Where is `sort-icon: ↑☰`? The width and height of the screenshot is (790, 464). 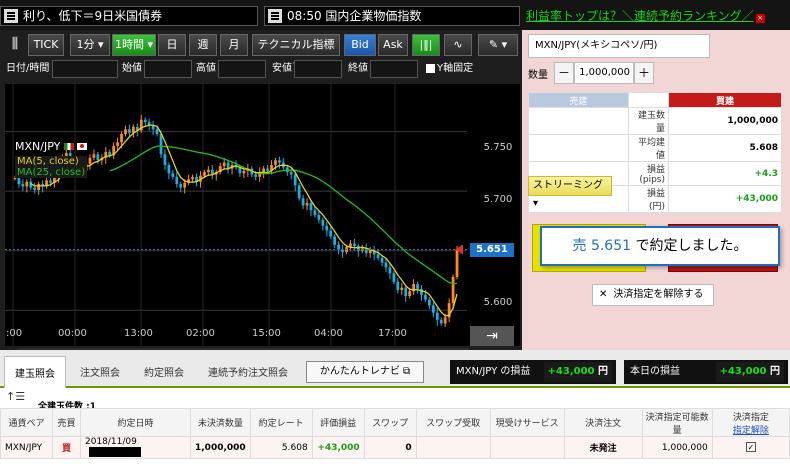
sort-icon: ↑☰ is located at coordinates (15, 396).